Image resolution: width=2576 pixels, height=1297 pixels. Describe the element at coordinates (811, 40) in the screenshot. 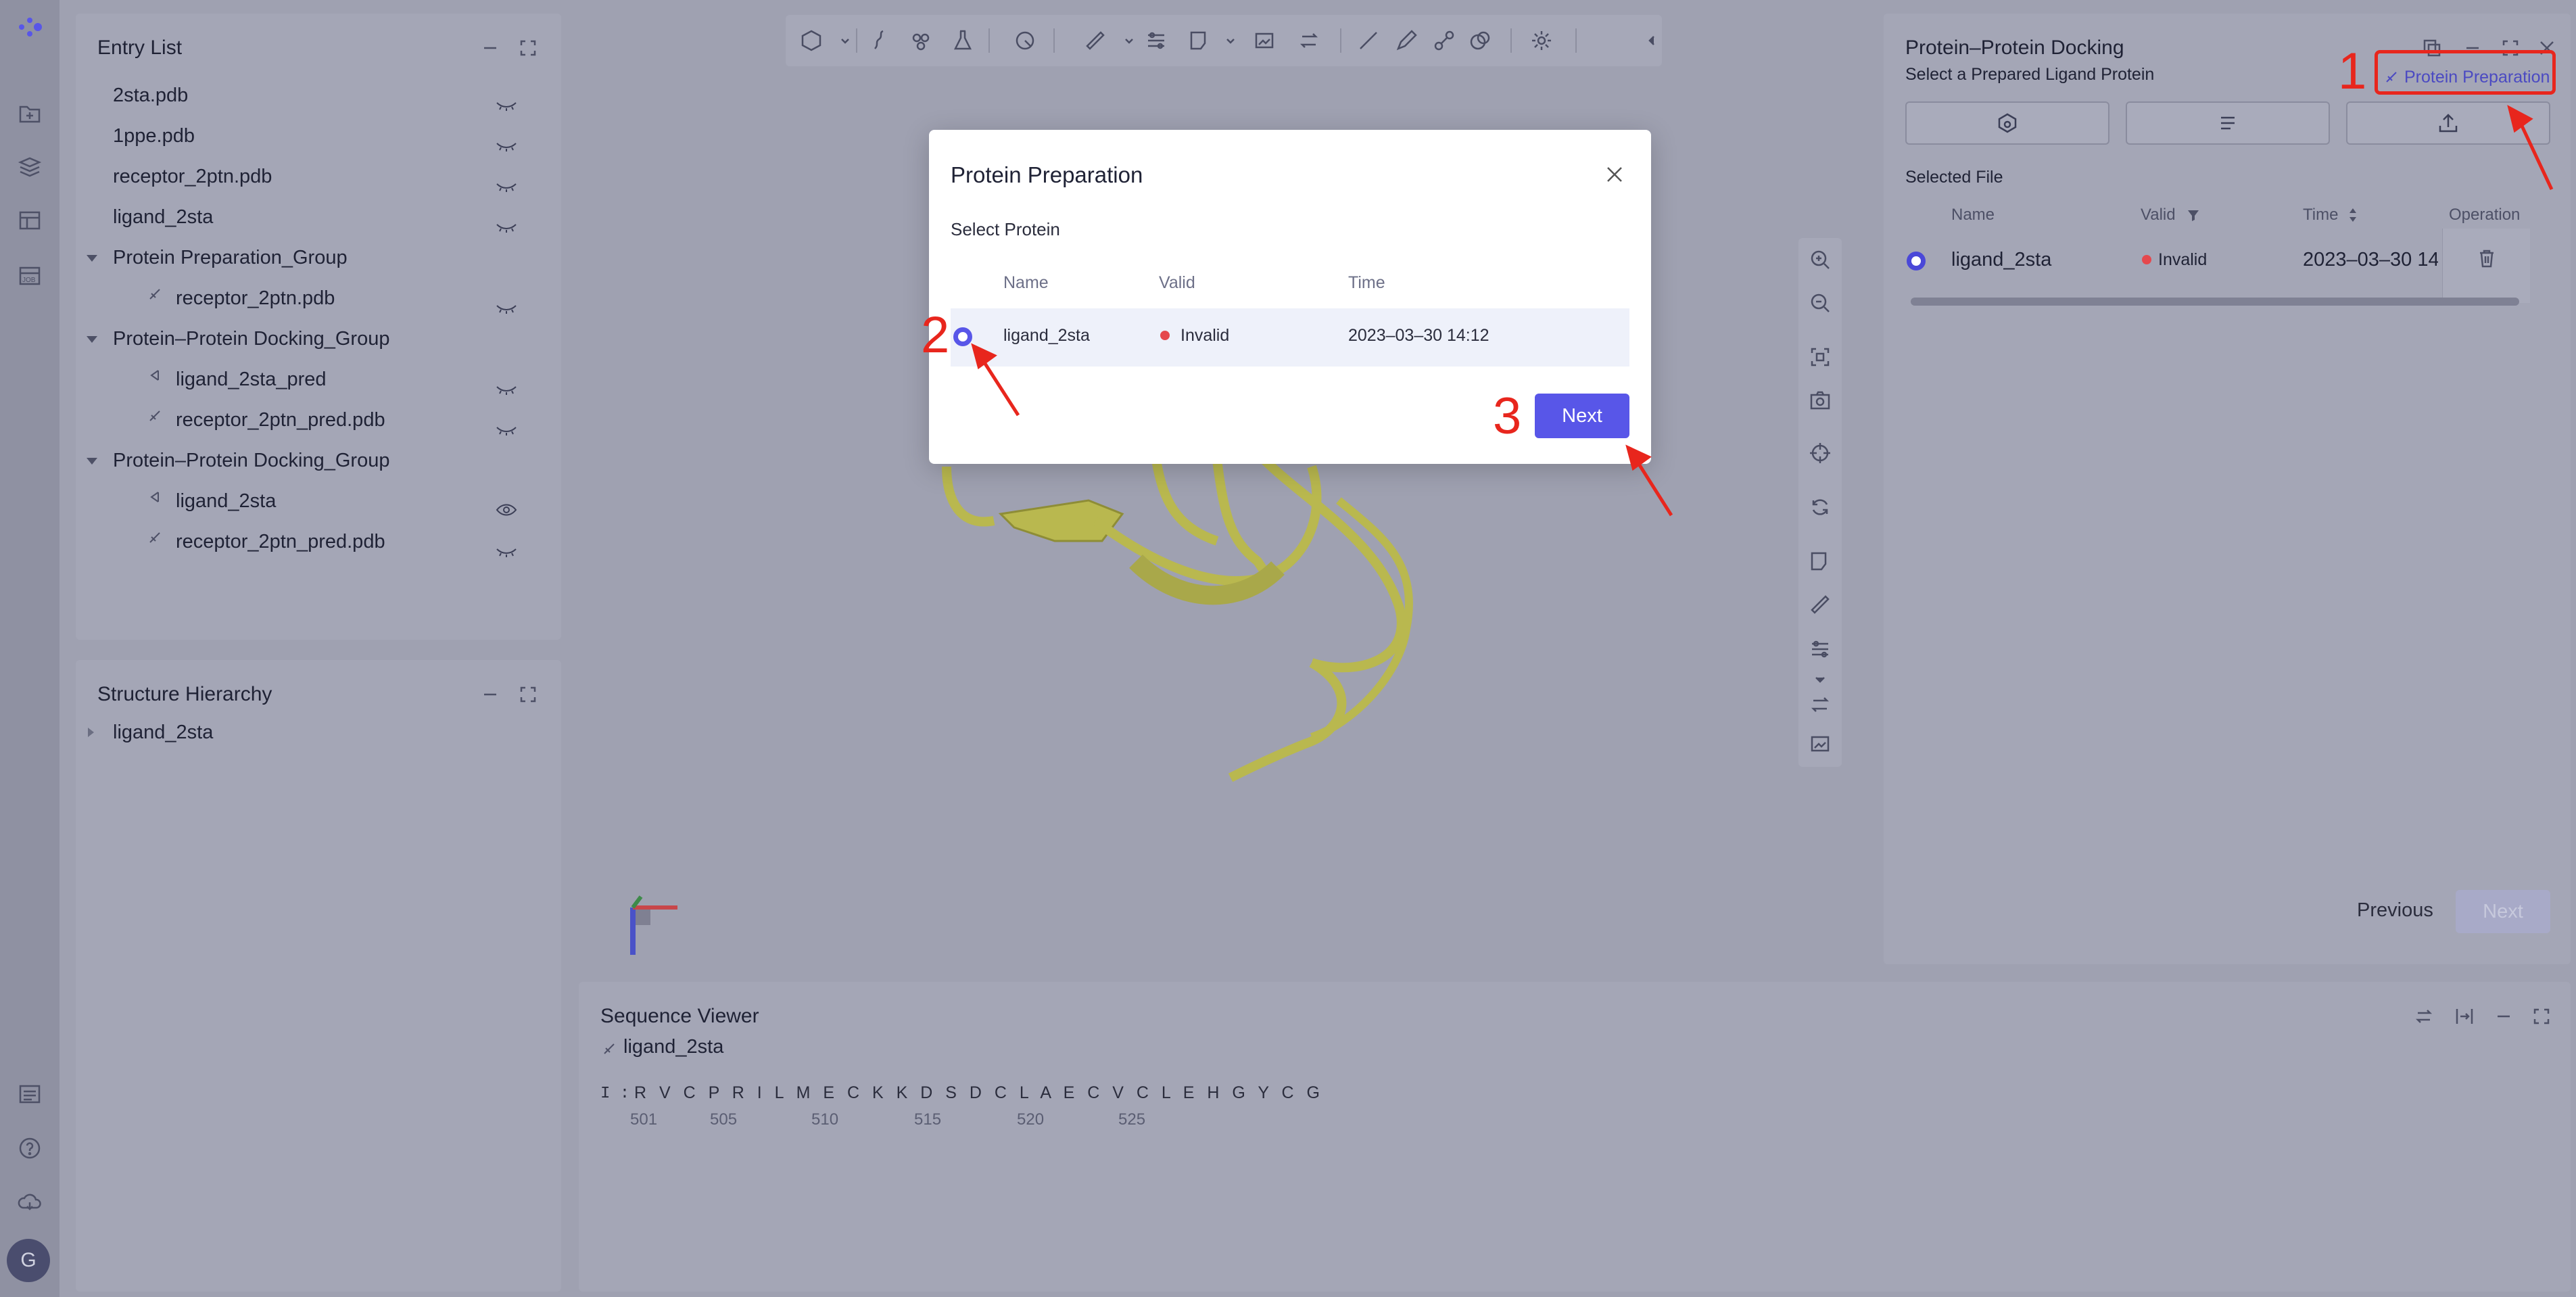

I see `representation-icon` at that location.